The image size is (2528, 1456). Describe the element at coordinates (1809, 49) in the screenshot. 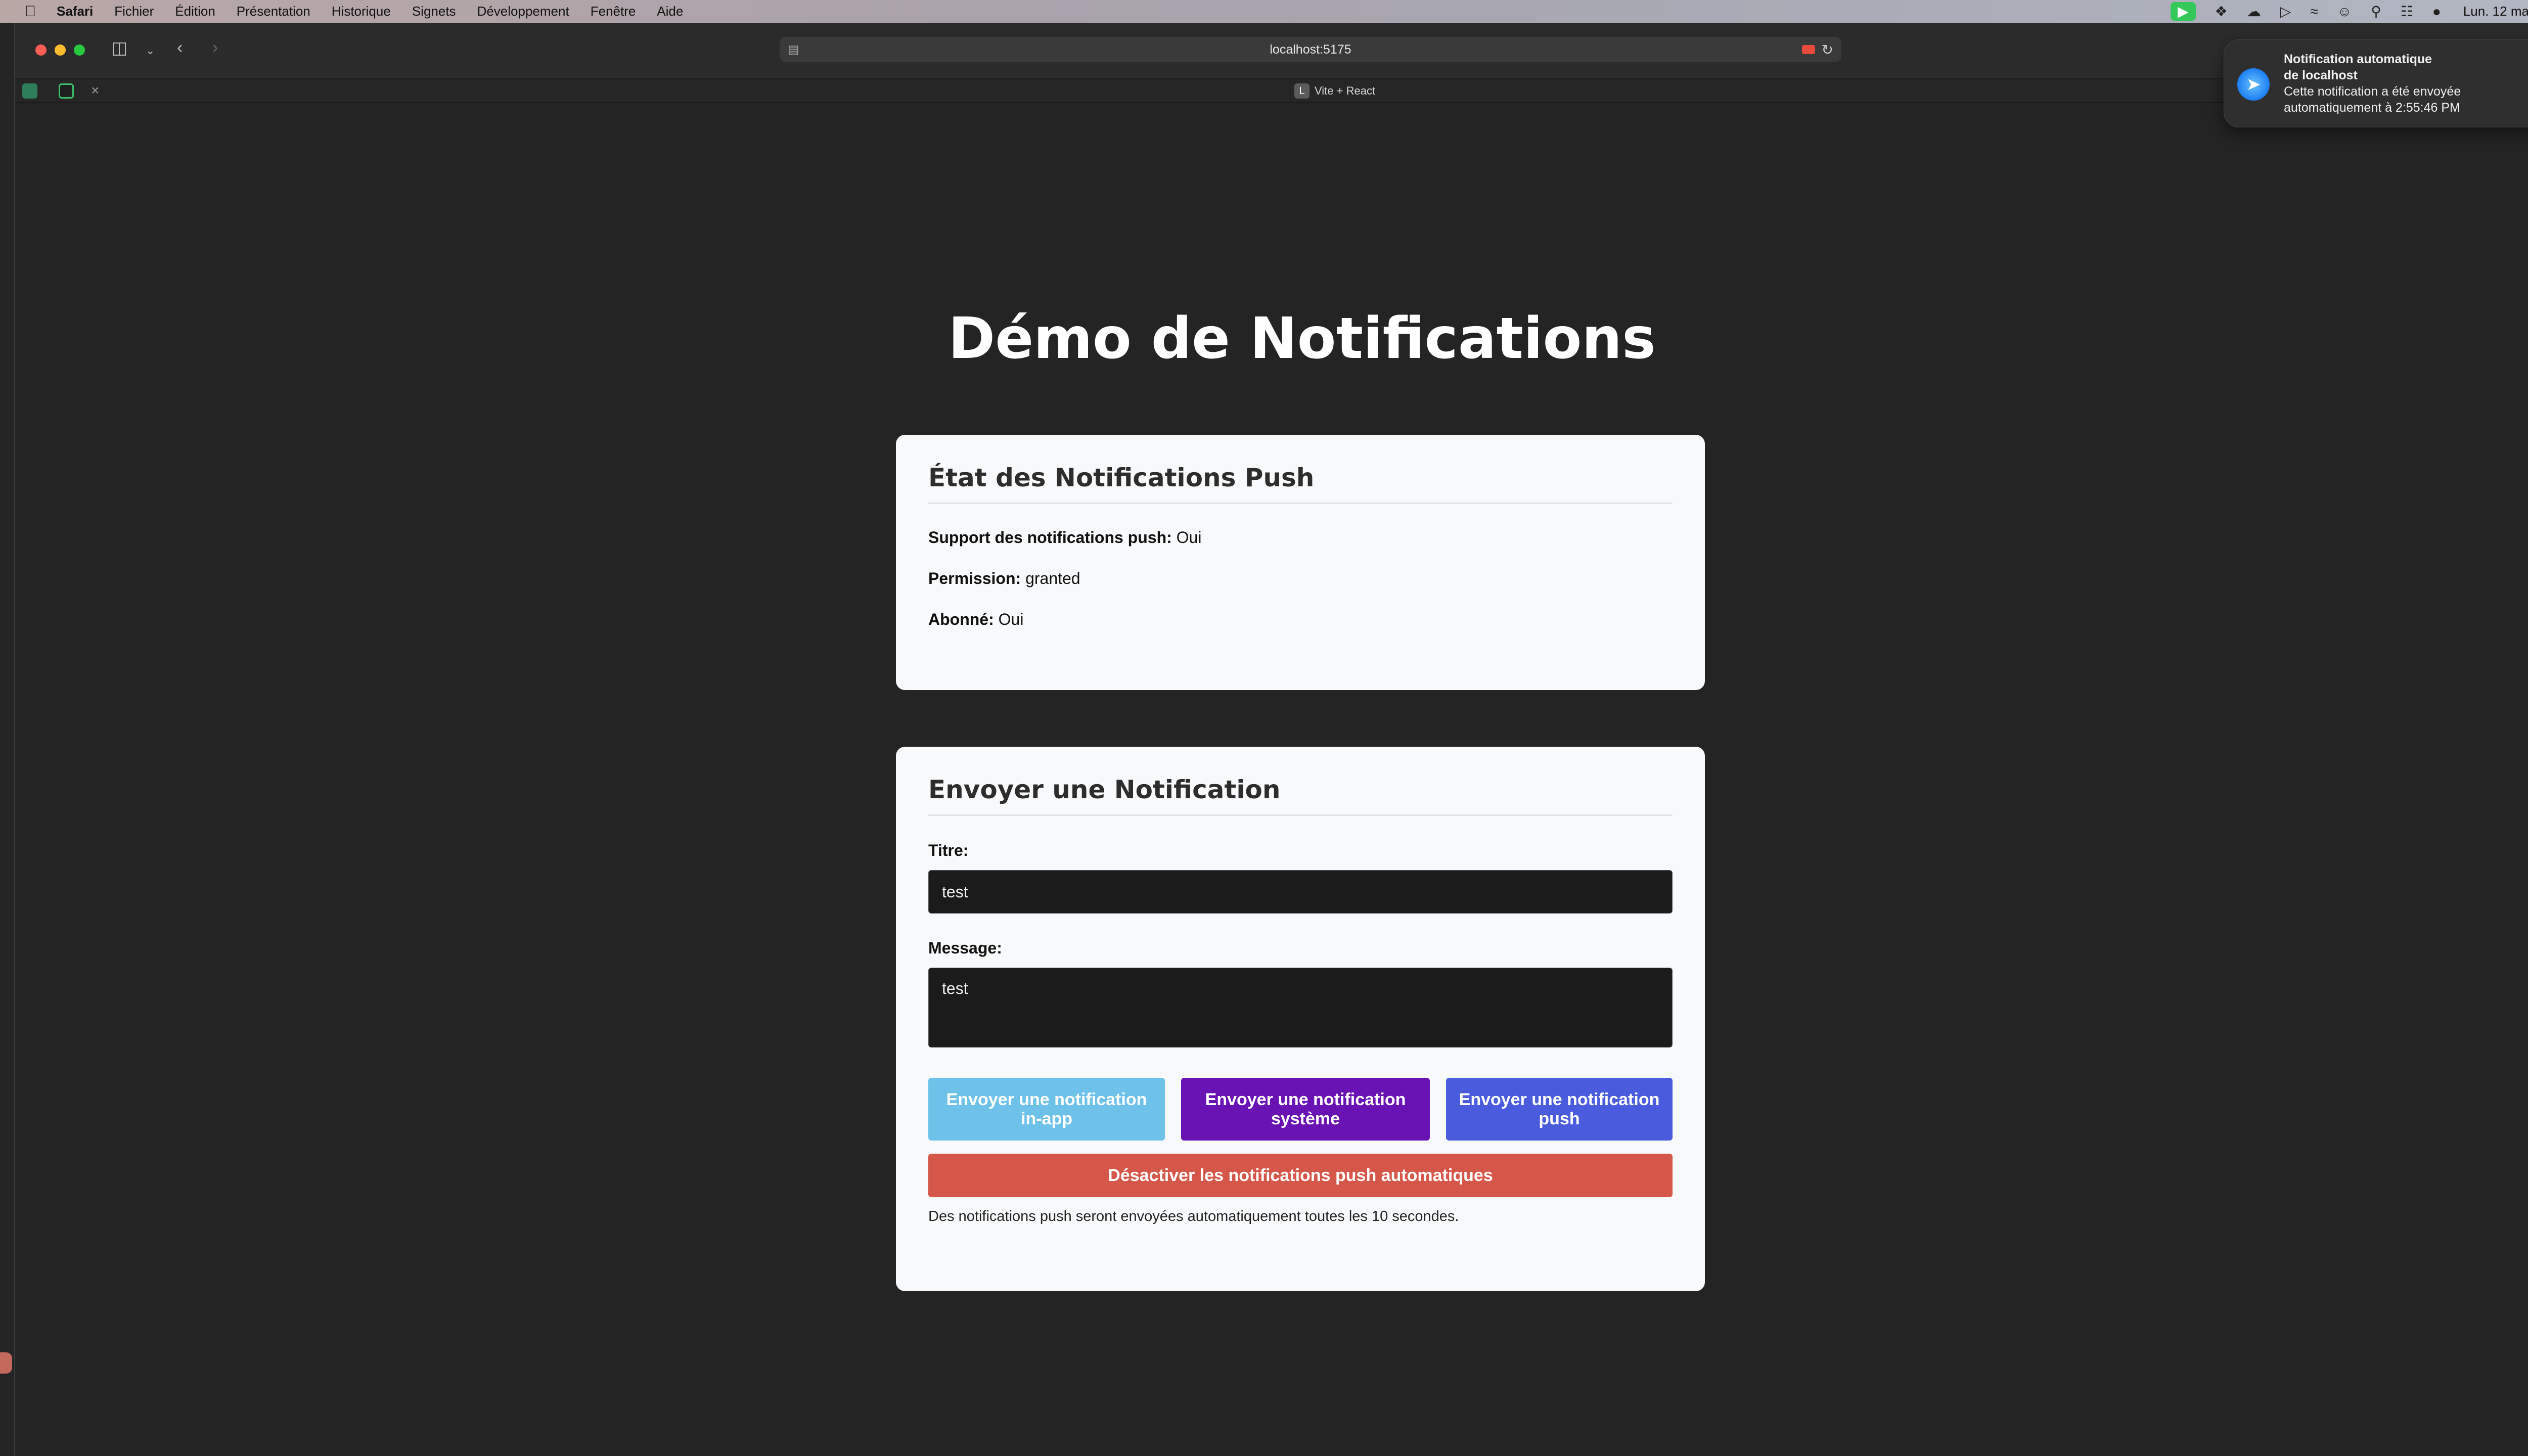

I see `camera-recording-icon` at that location.